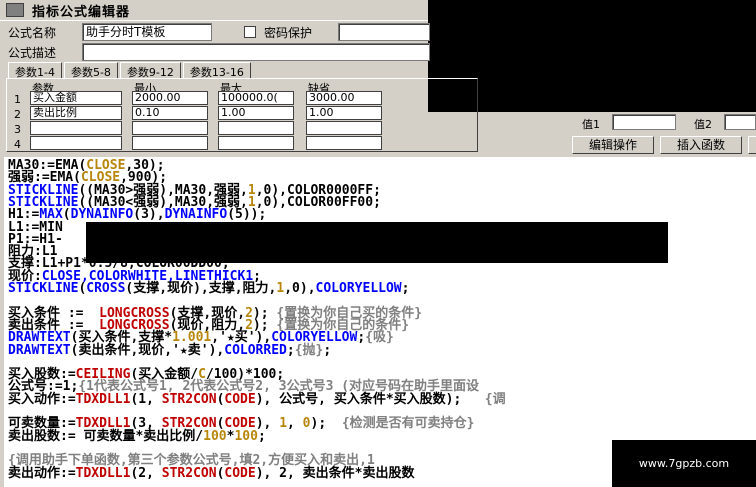  What do you see at coordinates (17, 114) in the screenshot?
I see `param-row-number: 2` at bounding box center [17, 114].